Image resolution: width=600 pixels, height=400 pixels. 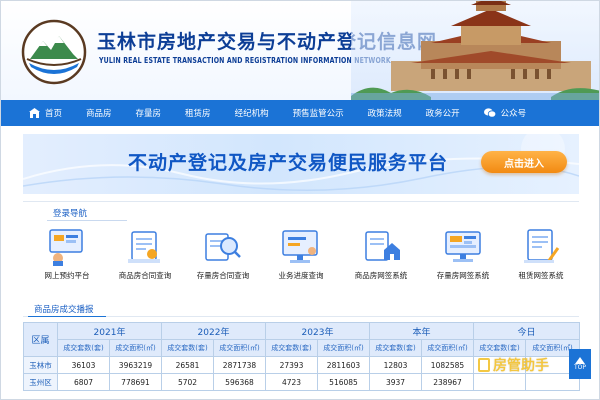 What do you see at coordinates (66, 247) in the screenshot?
I see `booking-icon` at bounding box center [66, 247].